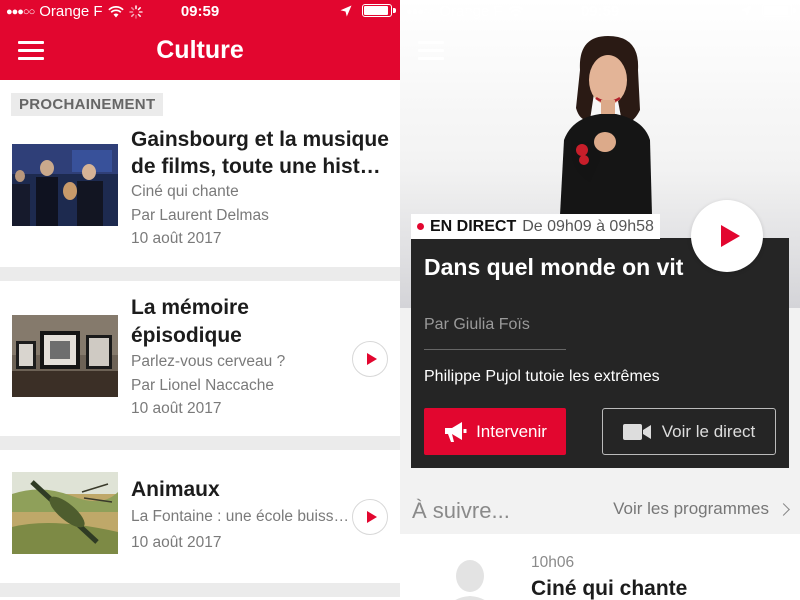  Describe the element at coordinates (600, 512) in the screenshot. I see `next-section-header: À suivre... Voir les programmes` at that location.